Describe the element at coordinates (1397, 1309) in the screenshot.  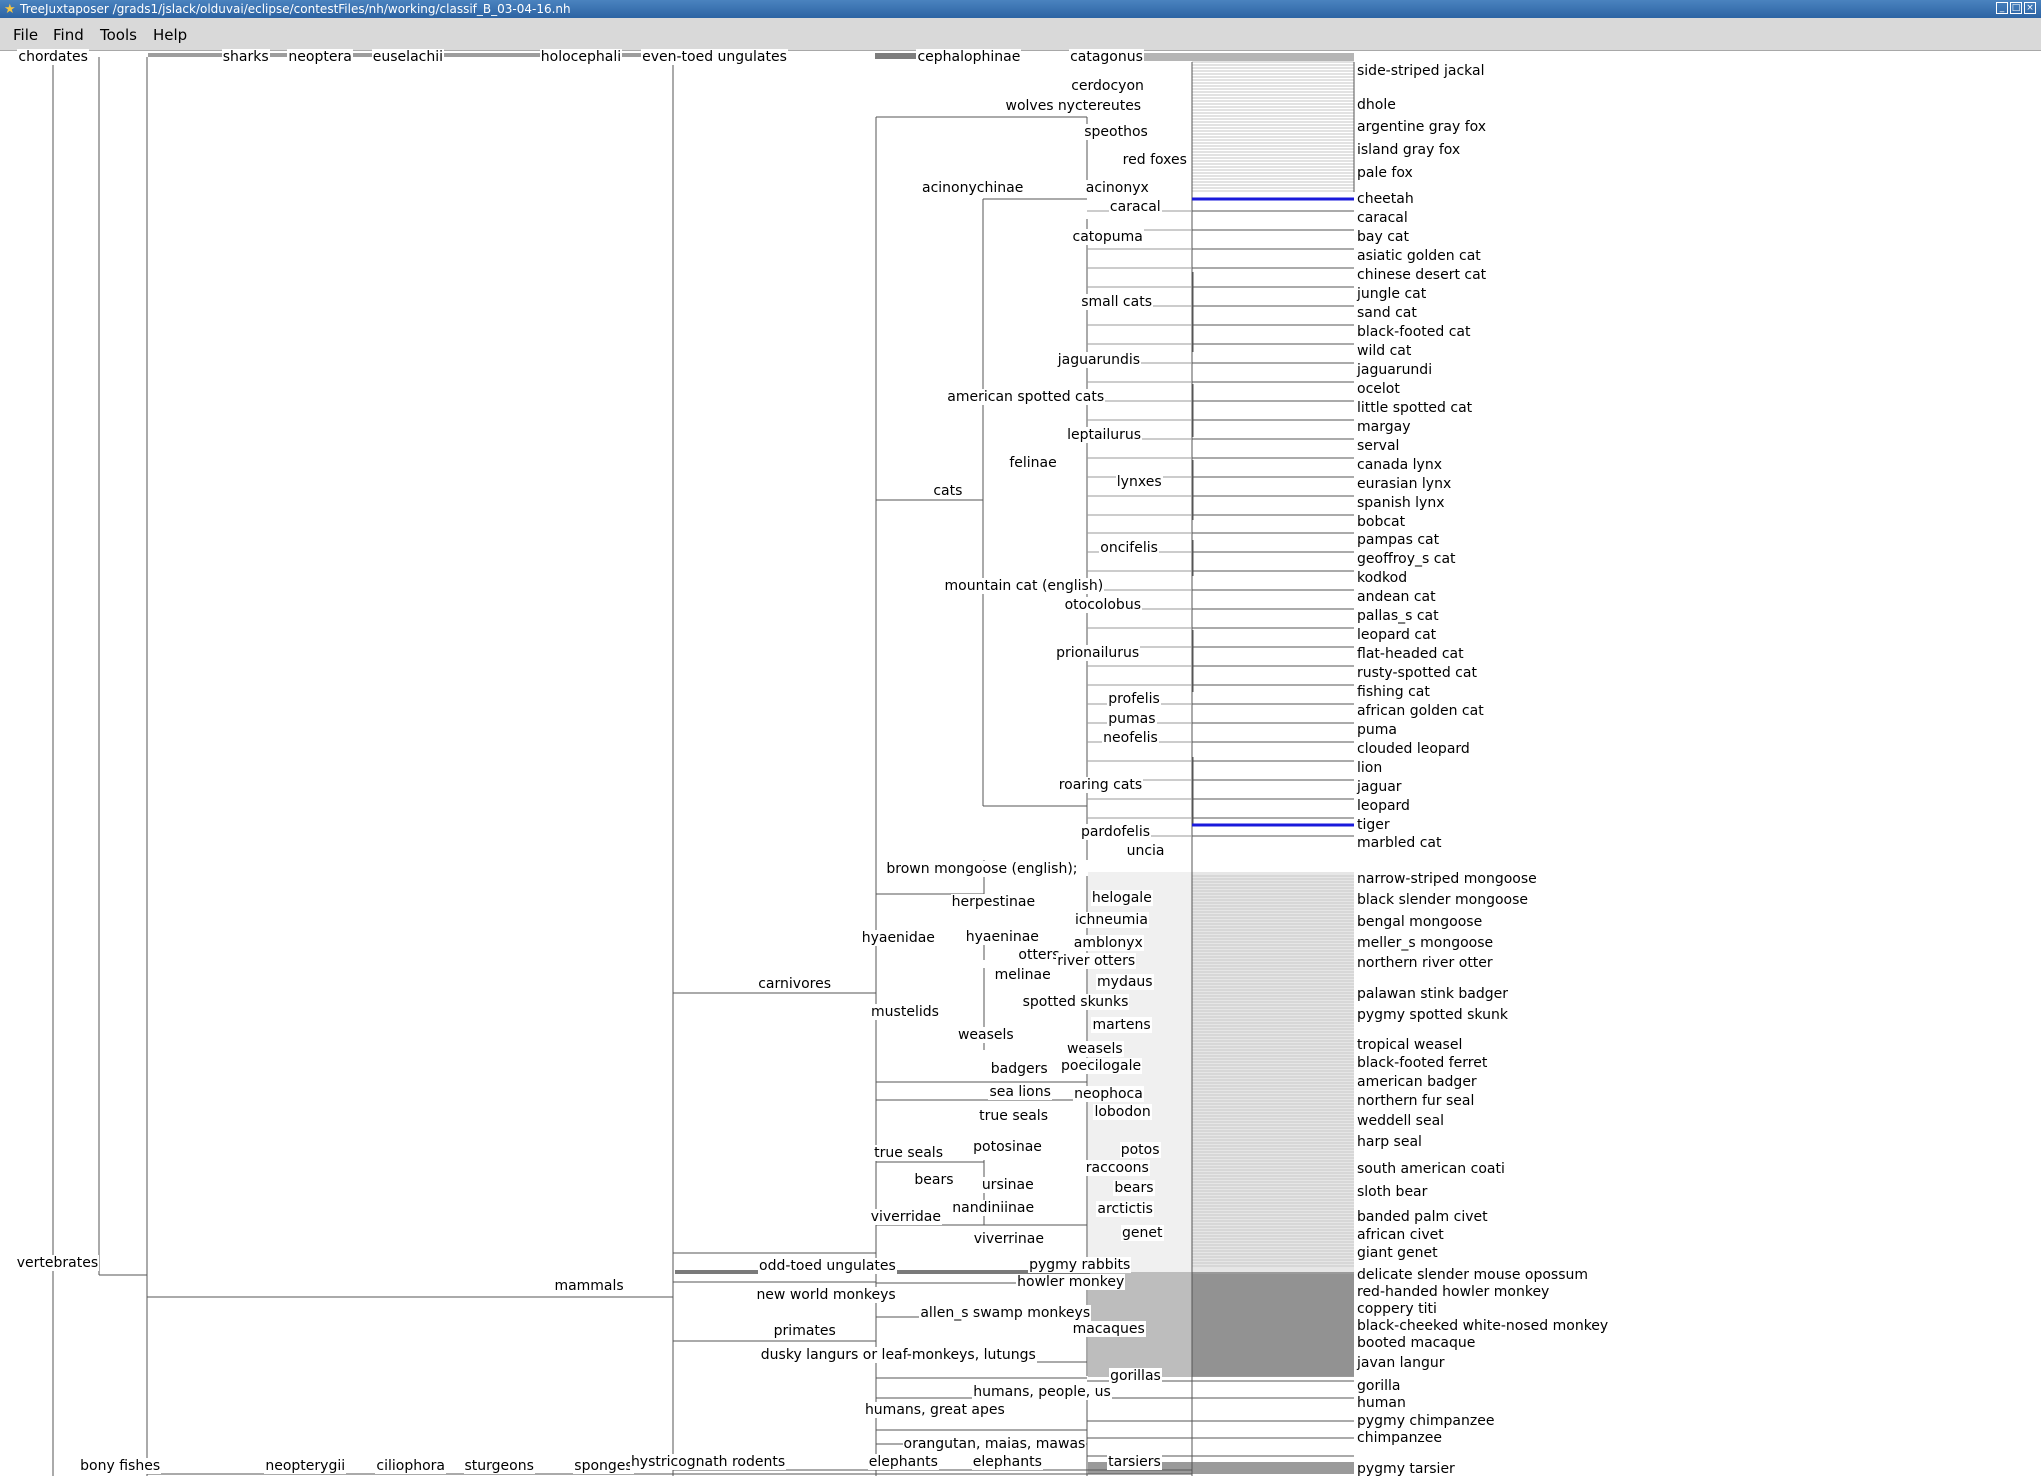
I see `leaf-label: coppery titi` at that location.